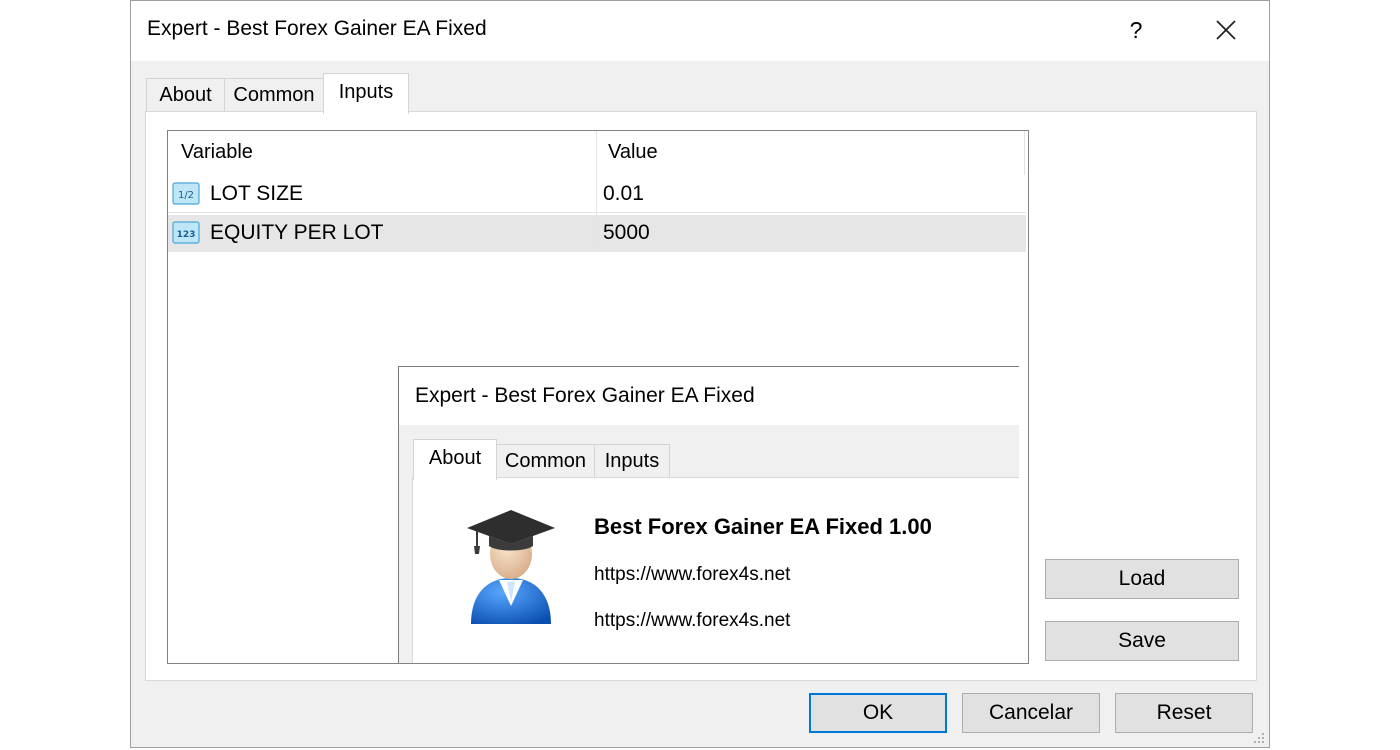  What do you see at coordinates (623, 194) in the screenshot?
I see `variable-value: 0.01` at bounding box center [623, 194].